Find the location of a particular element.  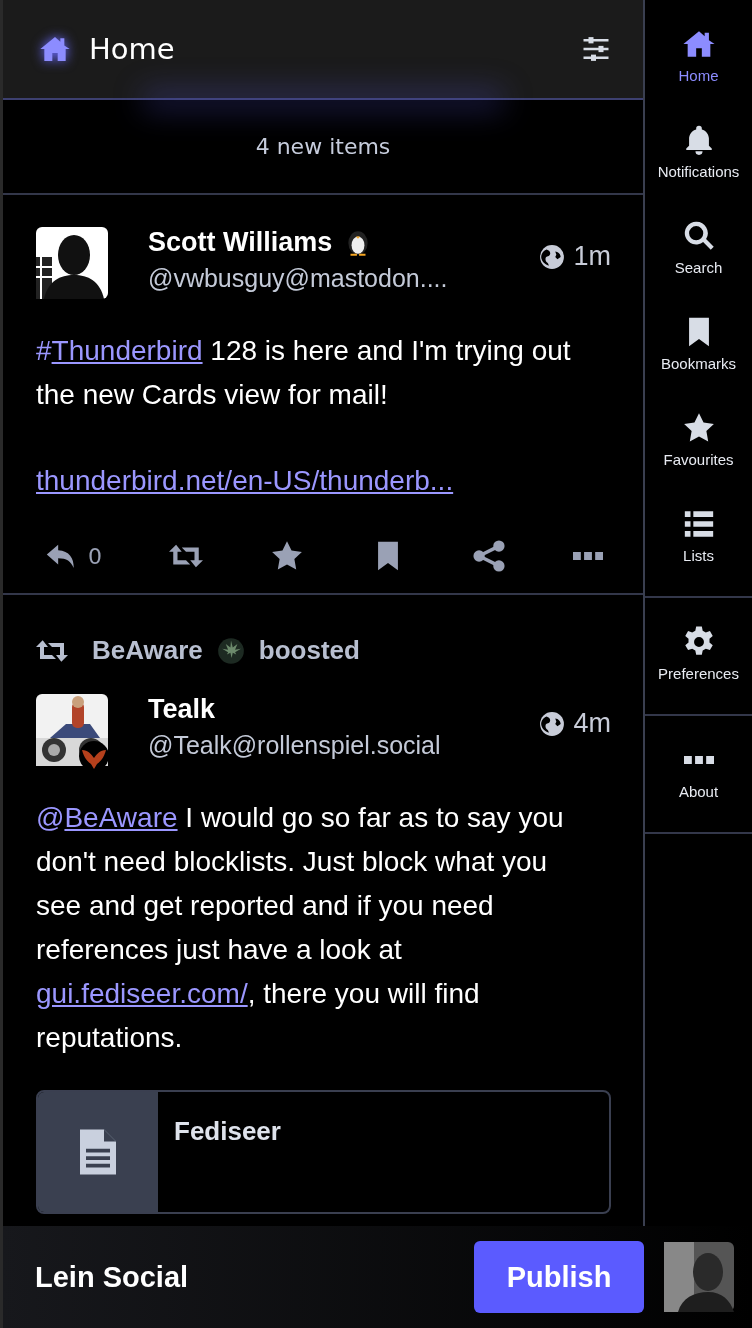

nav-item: Home is located at coordinates (698, 55).